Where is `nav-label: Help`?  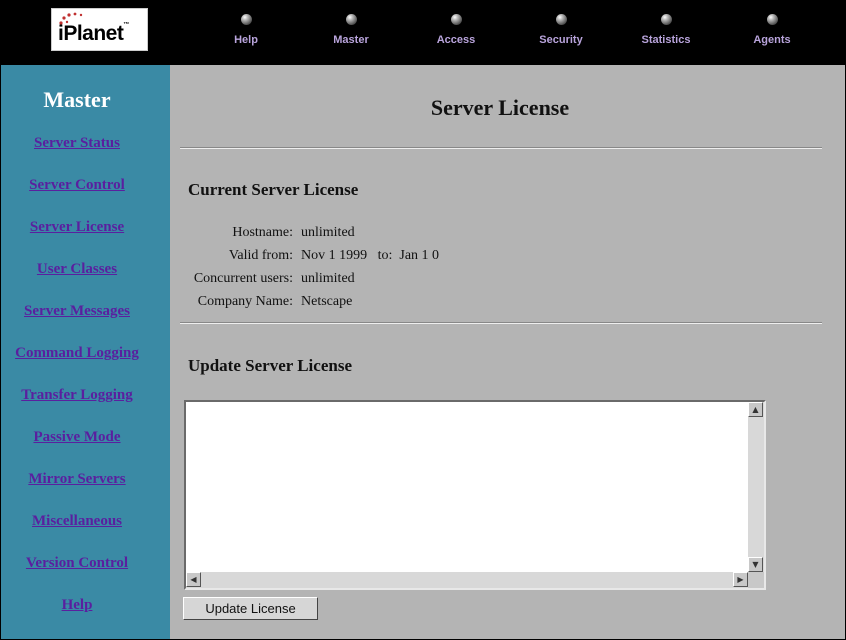 nav-label: Help is located at coordinates (246, 40).